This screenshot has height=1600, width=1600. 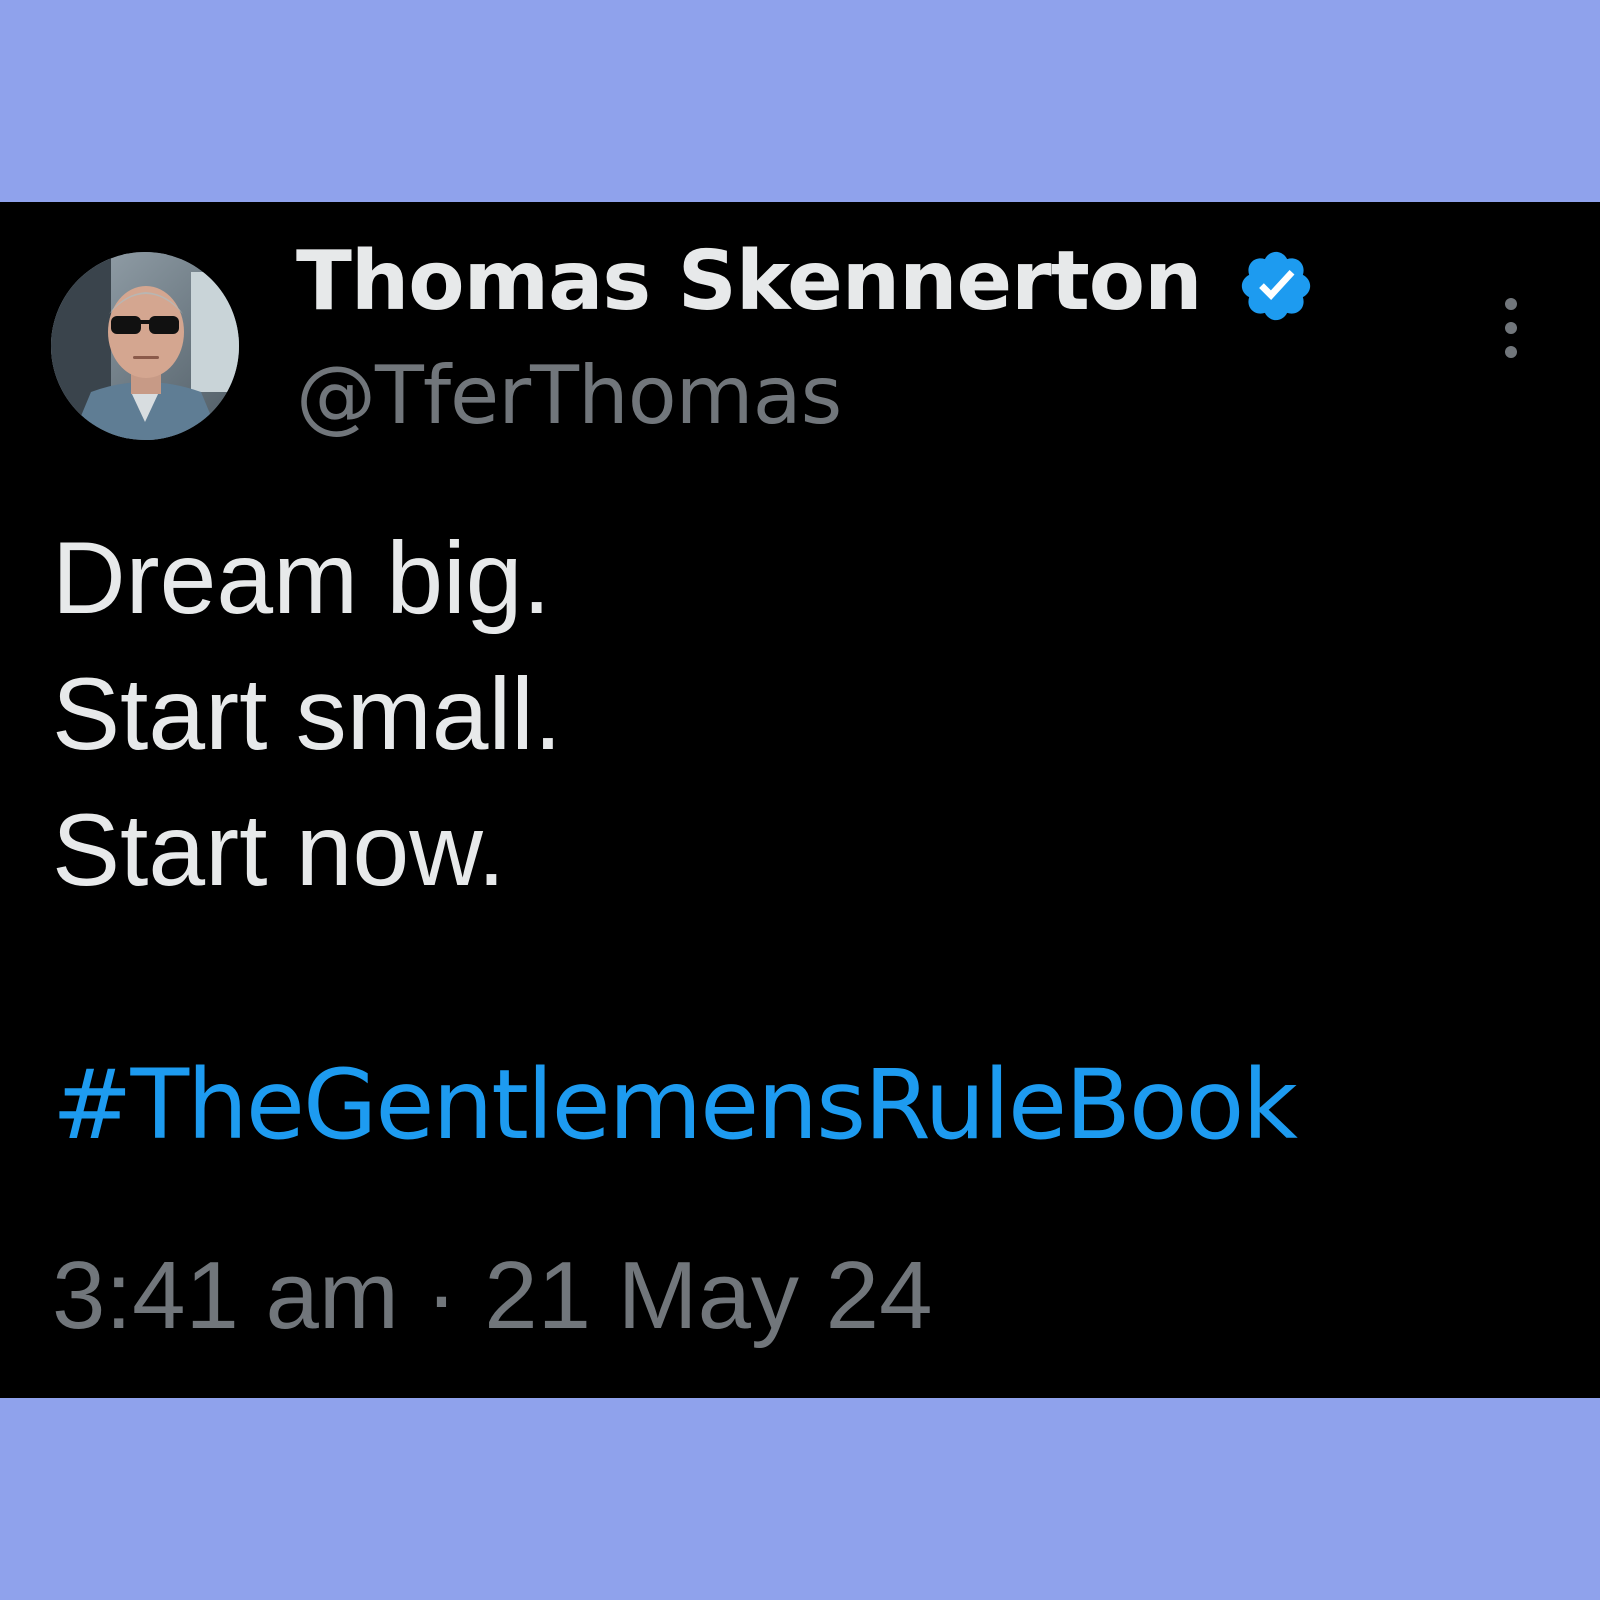 I want to click on tweet-text-line: Start small., so click(x=307, y=714).